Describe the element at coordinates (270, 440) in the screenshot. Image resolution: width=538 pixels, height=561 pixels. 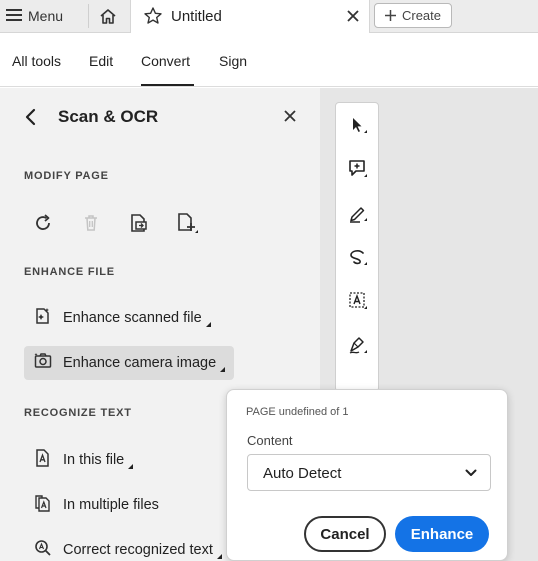
I see `content-label: Content` at that location.